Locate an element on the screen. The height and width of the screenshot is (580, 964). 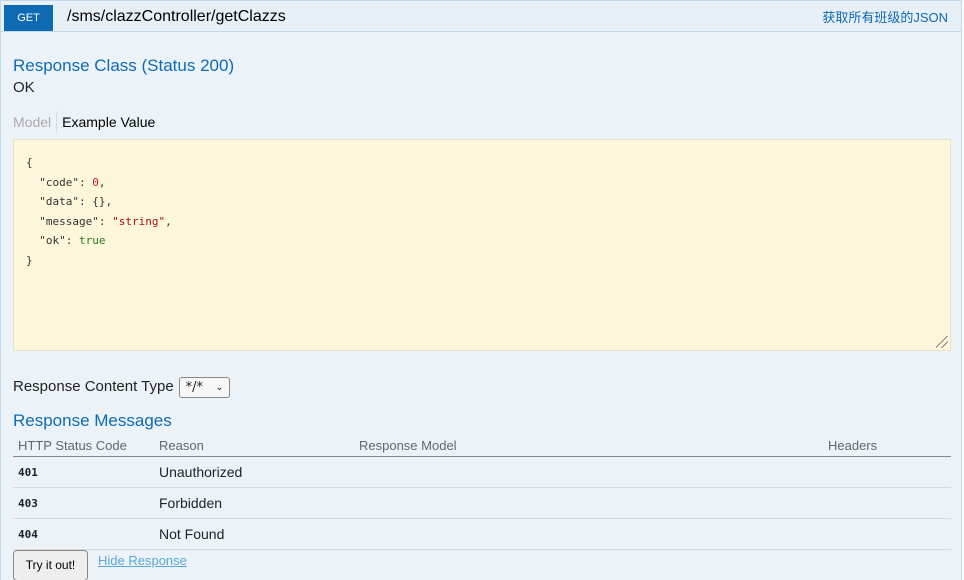
content-type-selected: */* is located at coordinates (194, 387).